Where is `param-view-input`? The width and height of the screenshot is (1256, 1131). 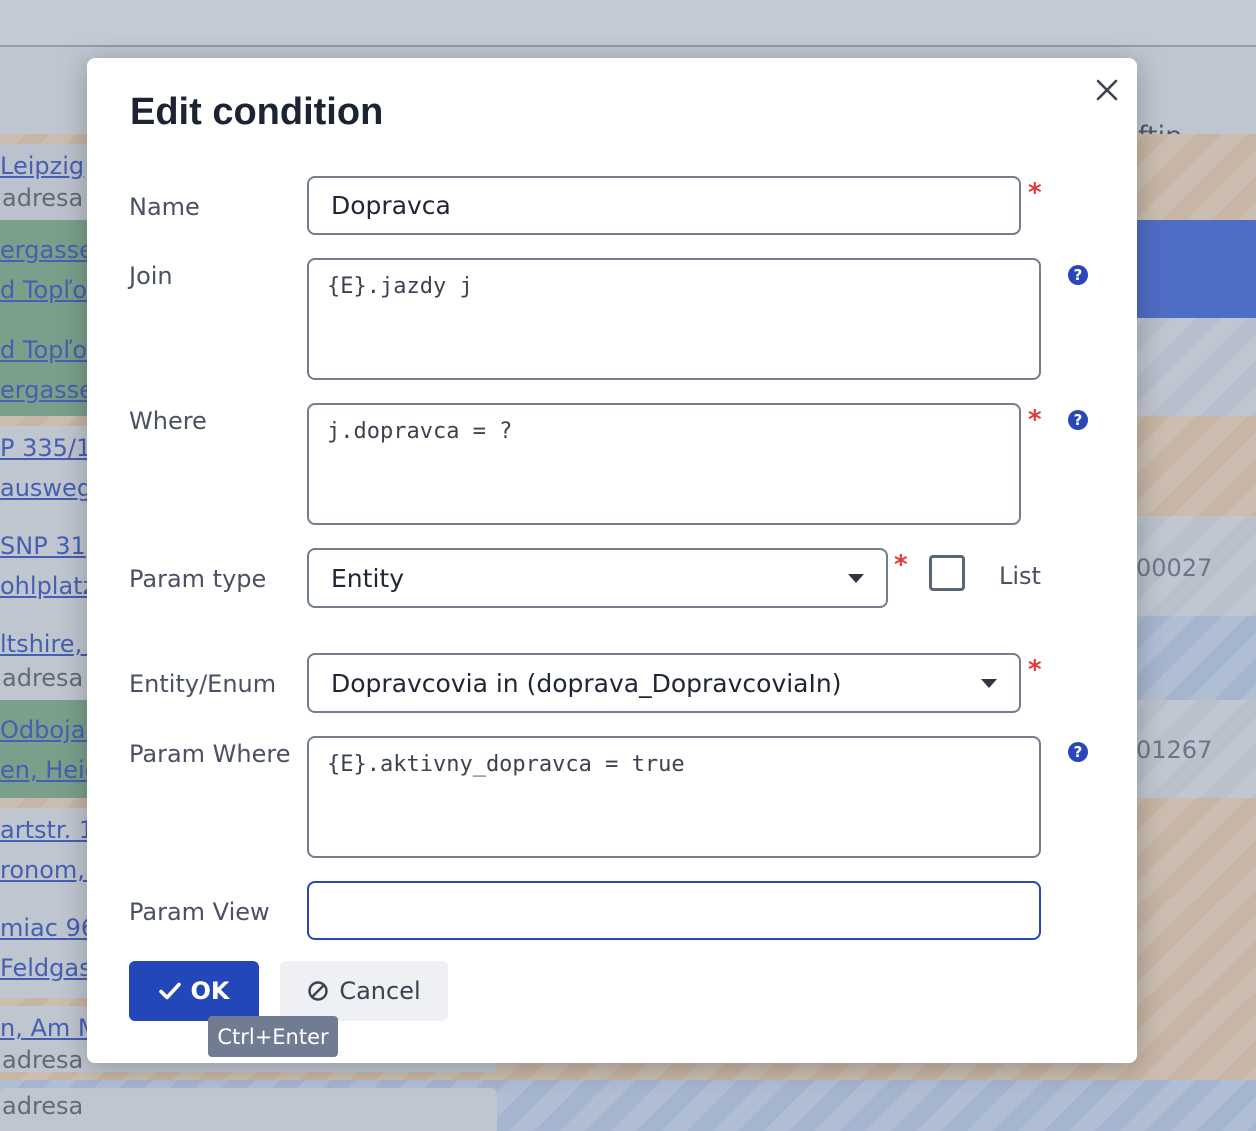
param-view-input is located at coordinates (674, 910).